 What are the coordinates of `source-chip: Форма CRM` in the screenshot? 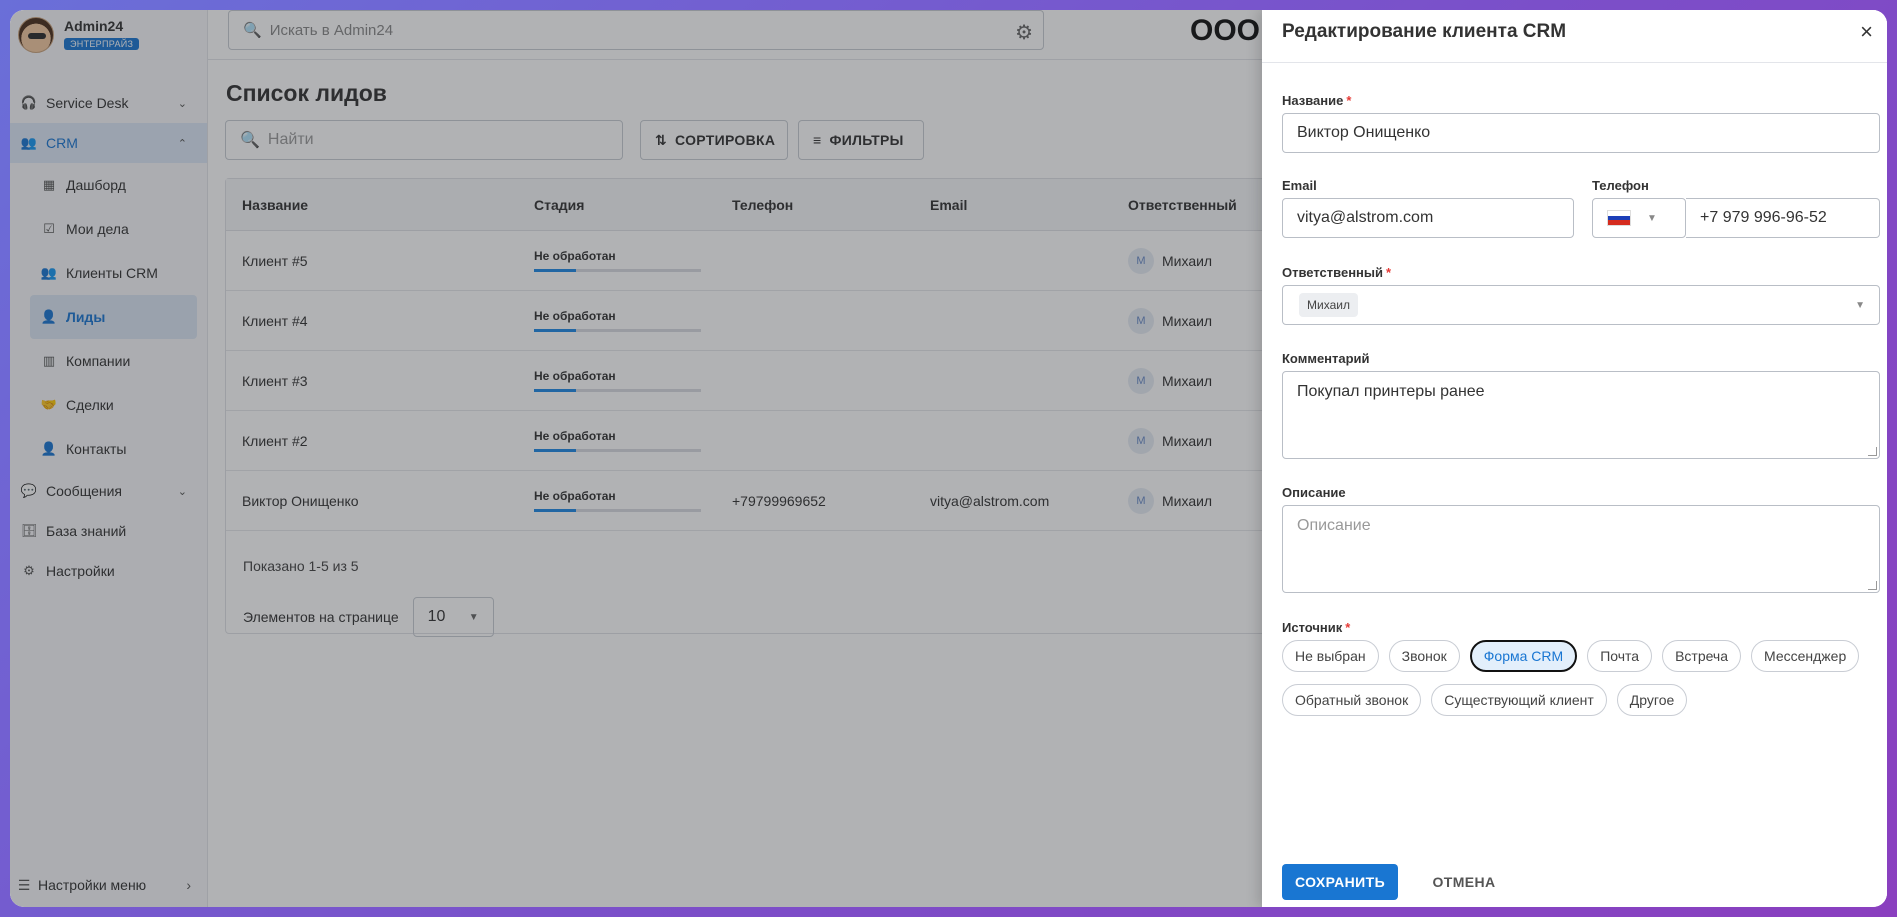 It's located at (1523, 656).